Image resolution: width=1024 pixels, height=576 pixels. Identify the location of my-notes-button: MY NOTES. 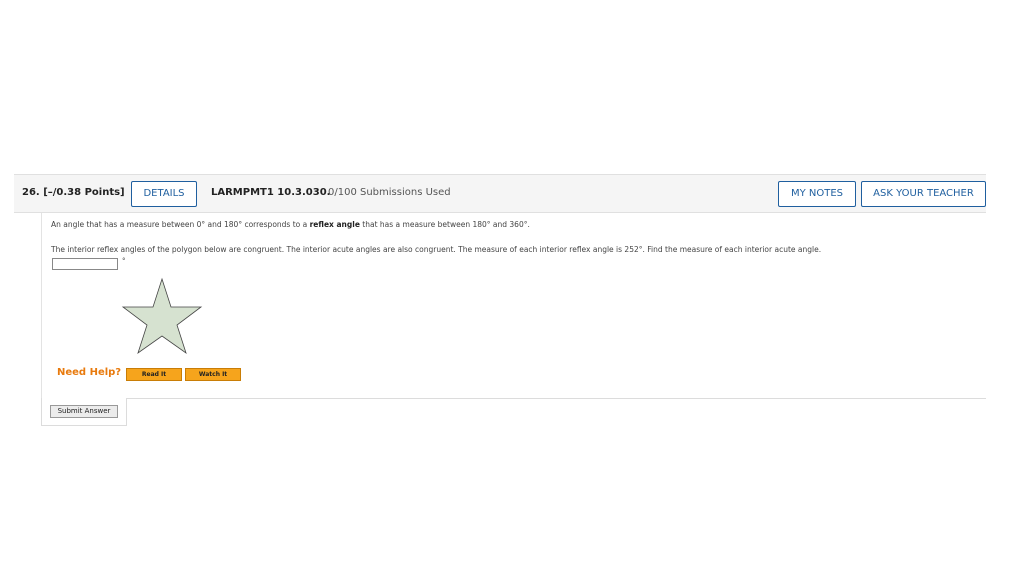
(817, 194).